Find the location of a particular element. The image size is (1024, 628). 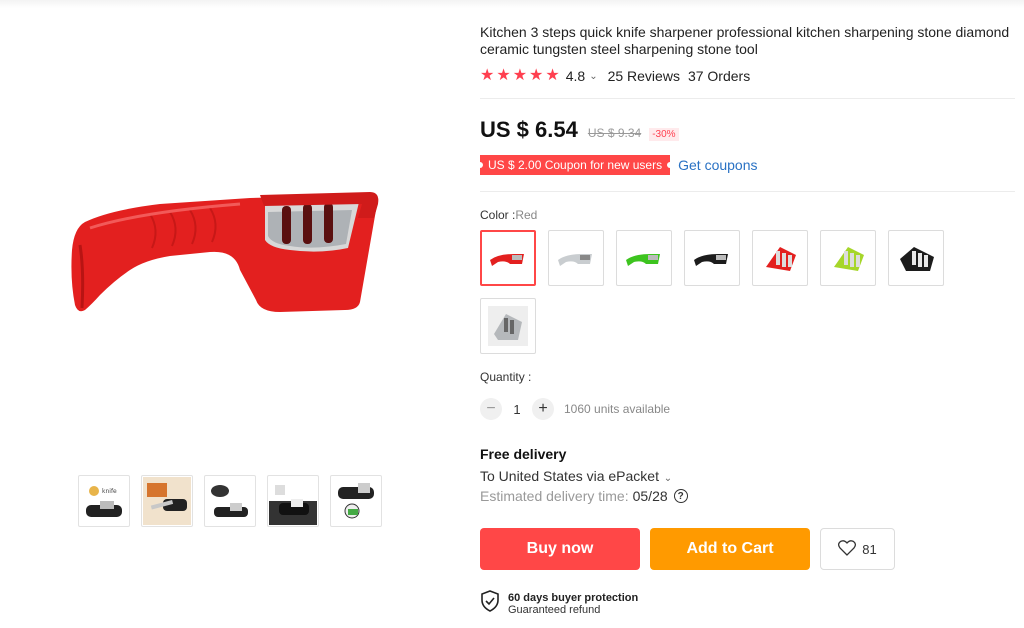

orders-count: 37 Orders is located at coordinates (719, 76).